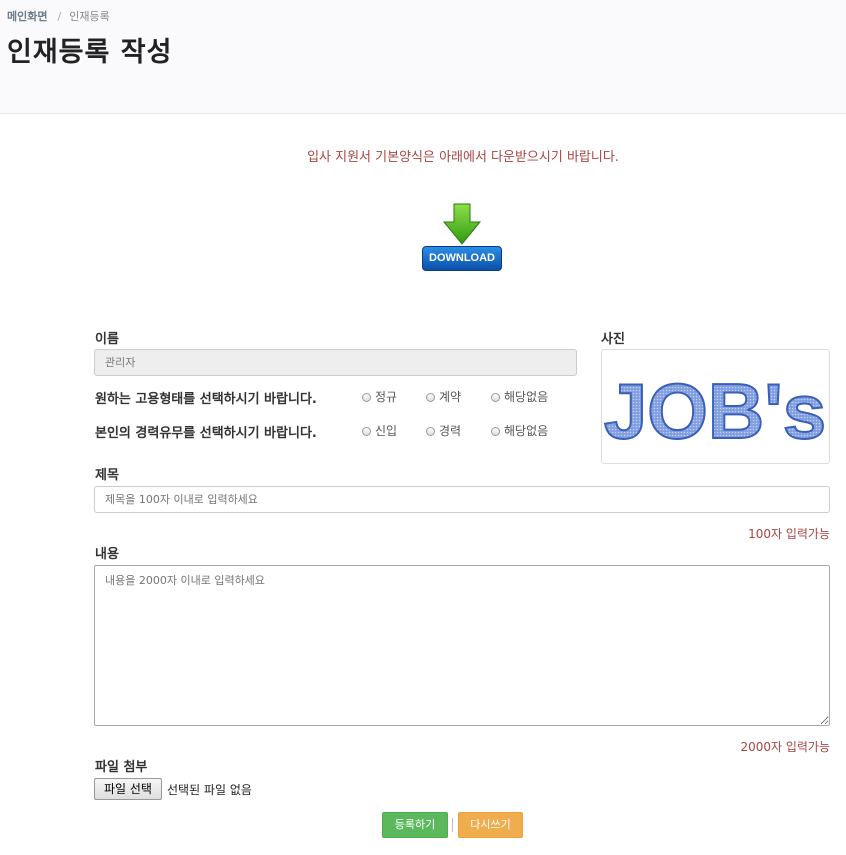  Describe the element at coordinates (89, 16) in the screenshot. I see `breadcrumb-current: 인재등록` at that location.